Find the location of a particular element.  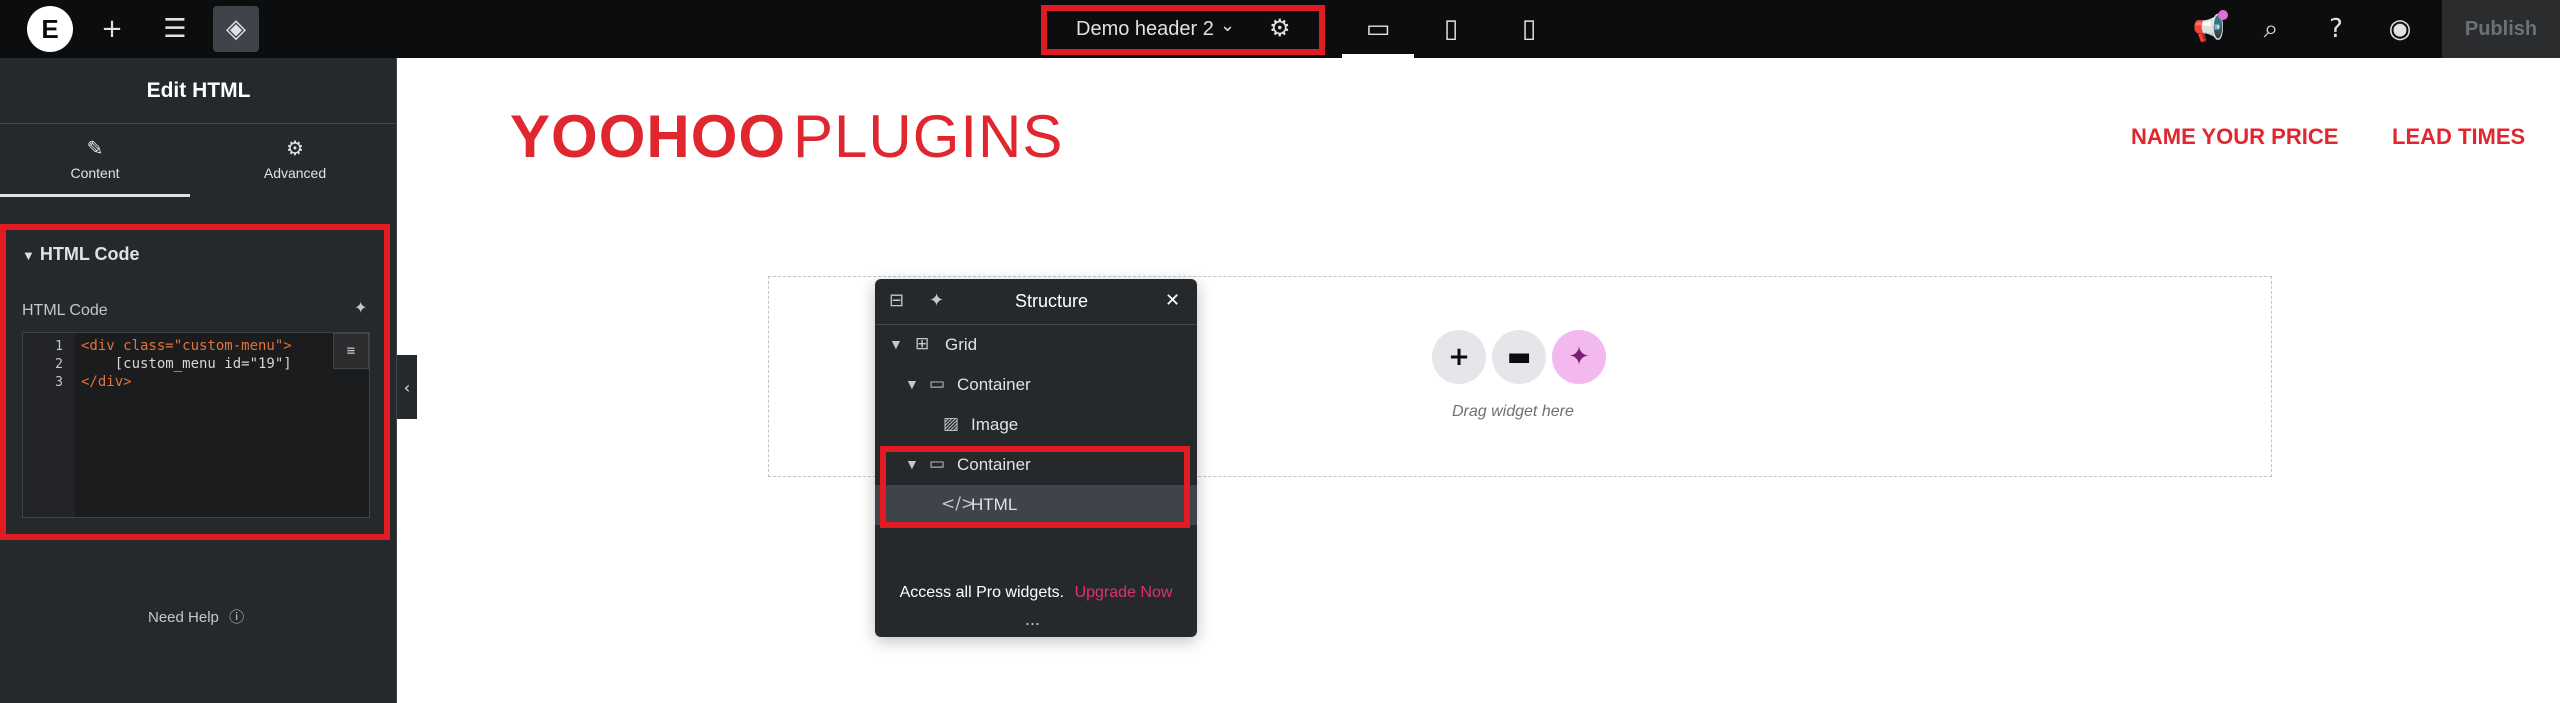

structure-toggle-button: ◈ is located at coordinates (236, 29).